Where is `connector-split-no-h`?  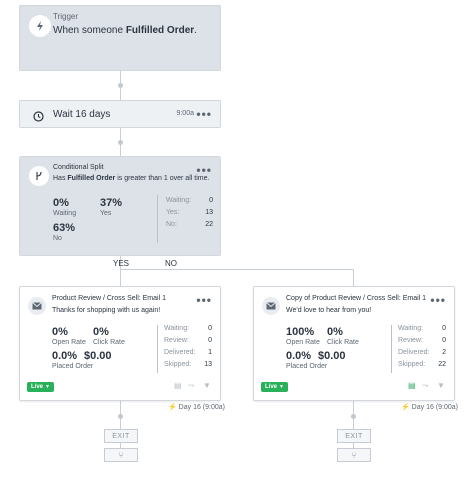 connector-split-no-h is located at coordinates (236, 269).